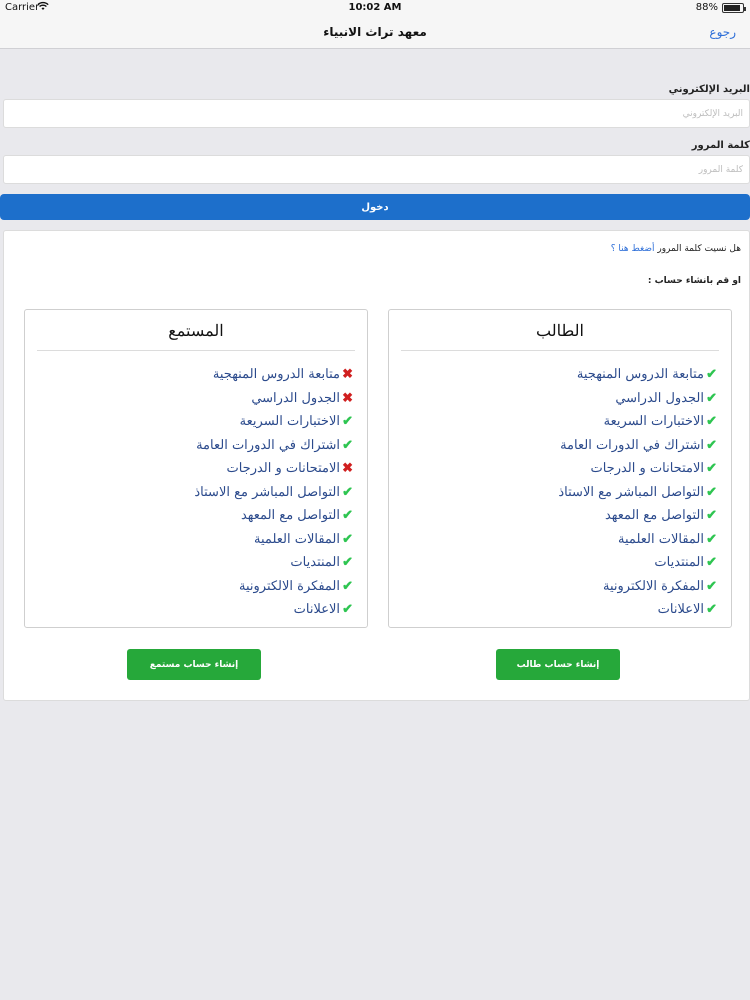 The image size is (750, 1000). I want to click on battery-fill, so click(732, 8).